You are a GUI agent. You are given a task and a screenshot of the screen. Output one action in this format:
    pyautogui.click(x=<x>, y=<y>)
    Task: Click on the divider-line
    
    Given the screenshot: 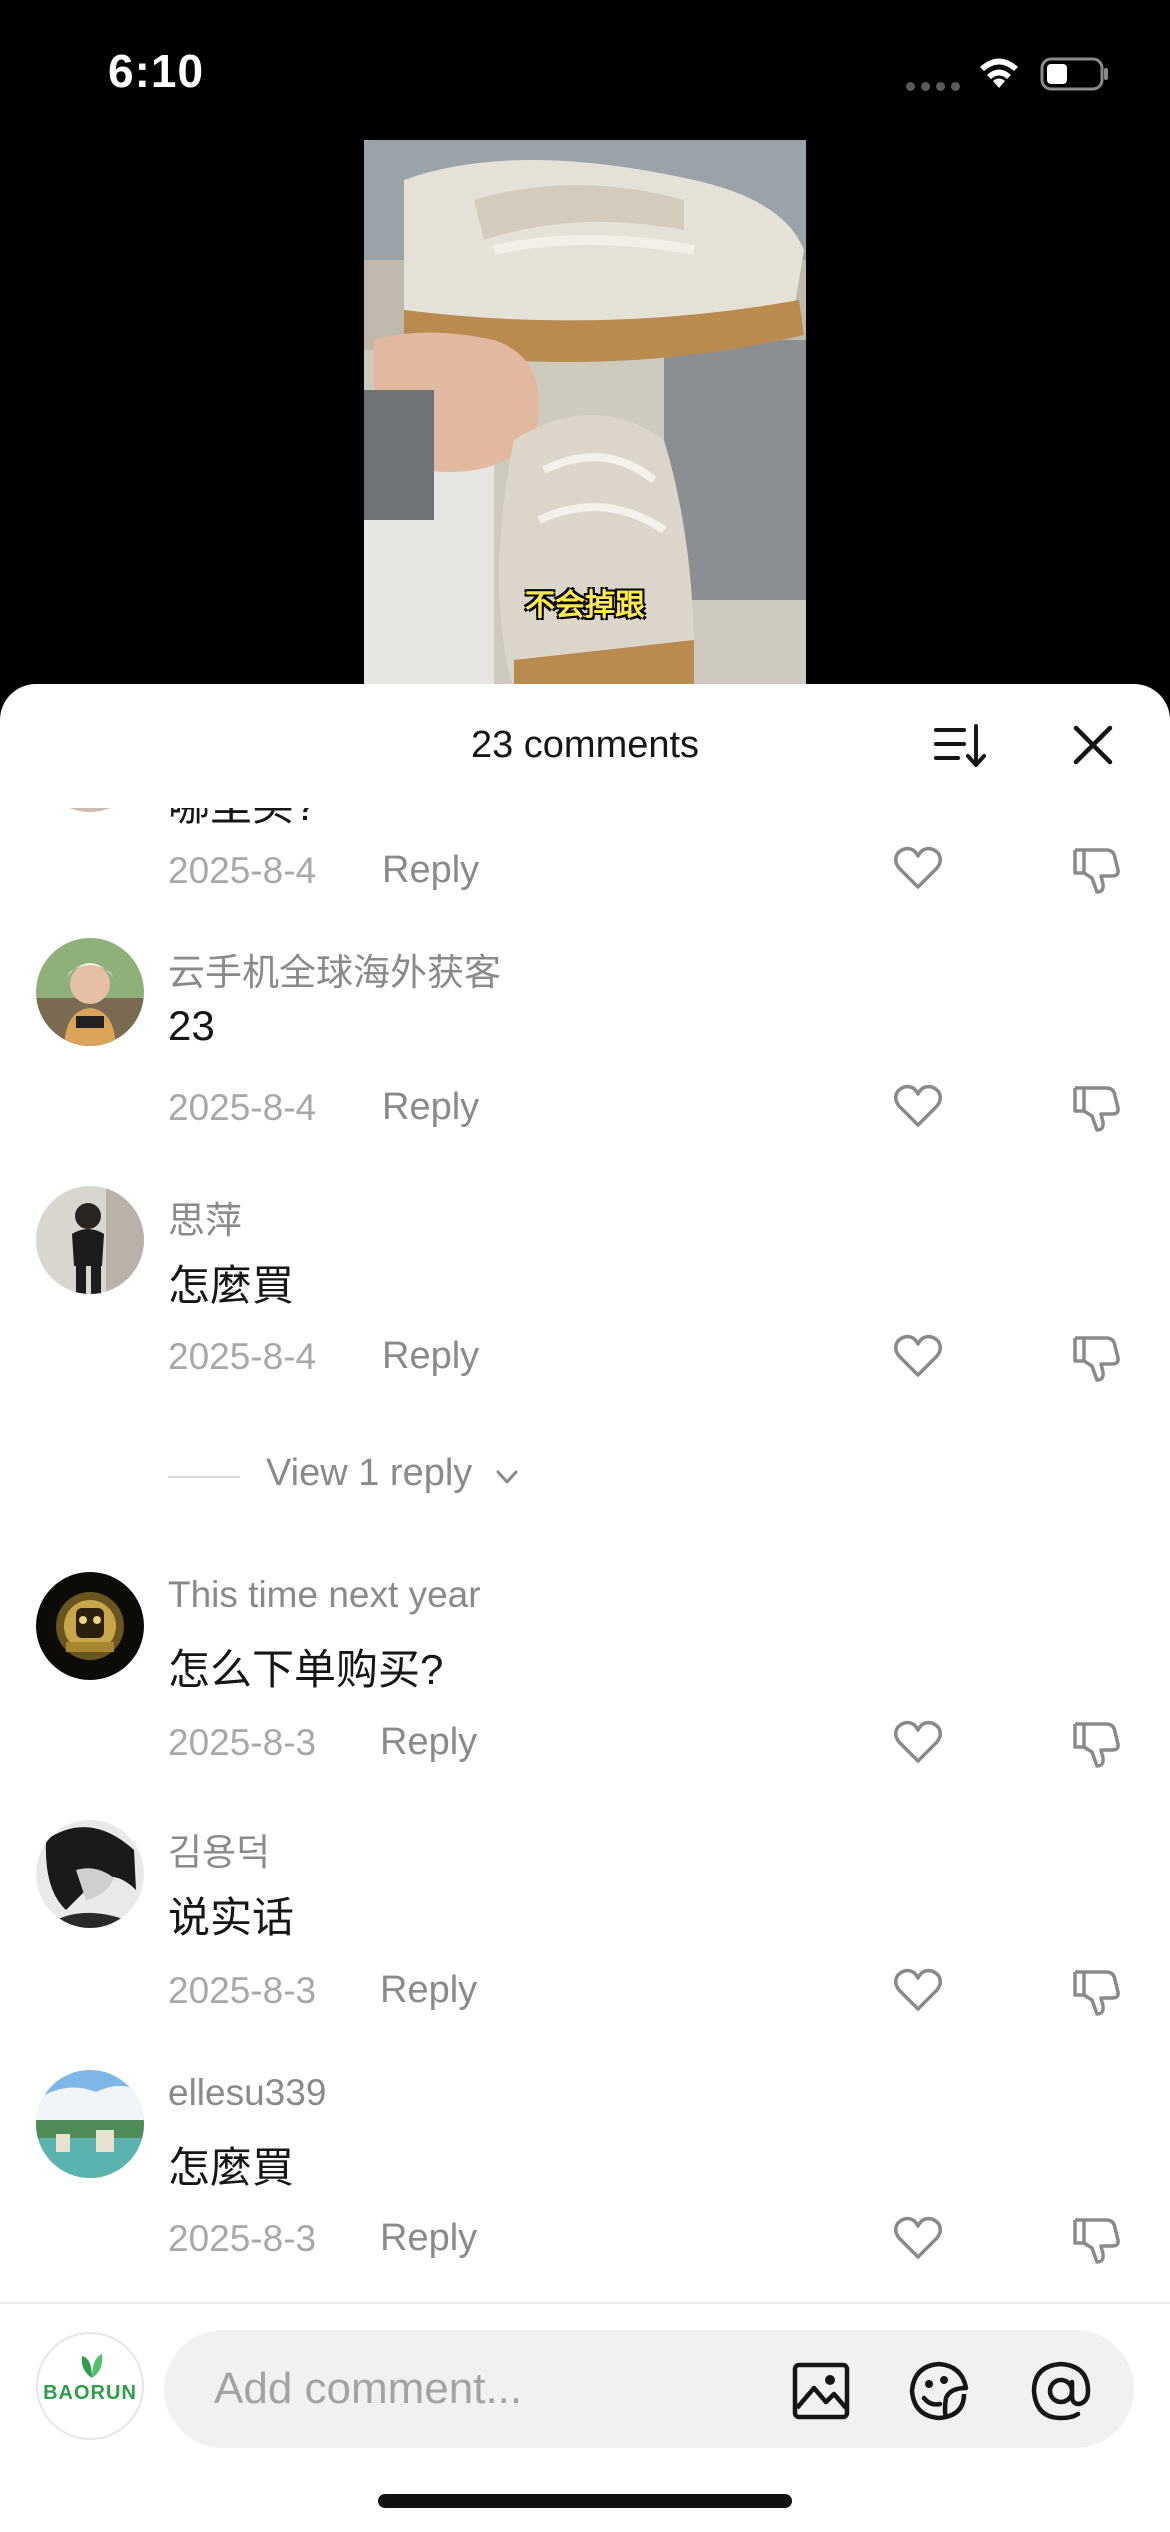 What is the action you would take?
    pyautogui.click(x=204, y=1477)
    